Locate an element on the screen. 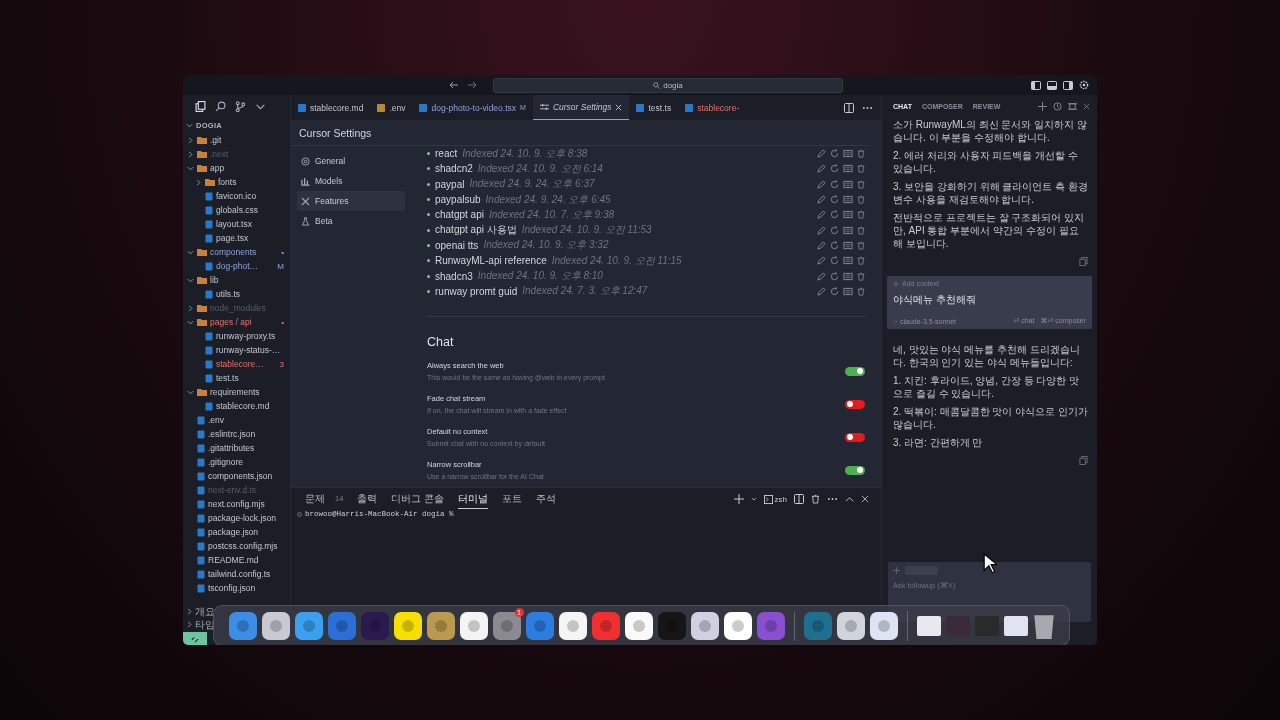 Image resolution: width=1280 pixels, height=720 pixels. plus-icon is located at coordinates (1042, 106).